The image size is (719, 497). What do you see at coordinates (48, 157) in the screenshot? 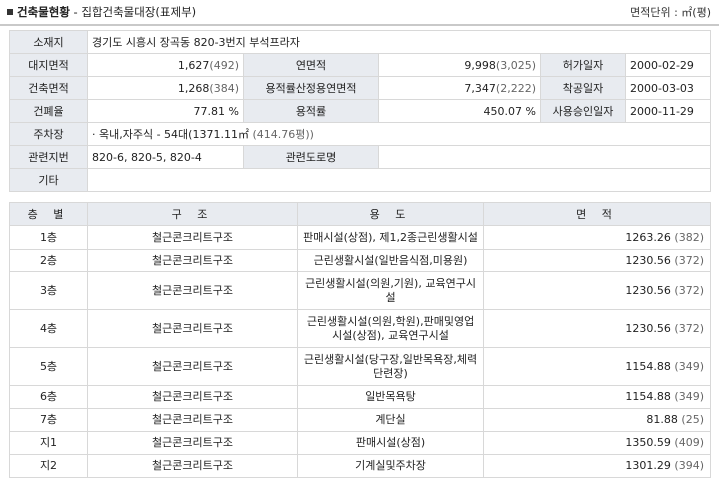
I see `related-lot-label: 관련지번` at bounding box center [48, 157].